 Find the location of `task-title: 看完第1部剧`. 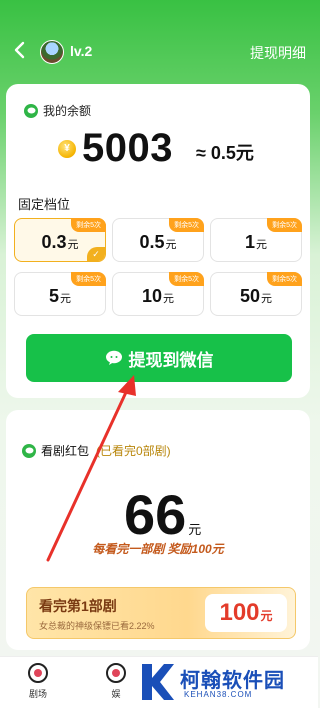

task-title: 看完第1部剧 is located at coordinates (78, 606).